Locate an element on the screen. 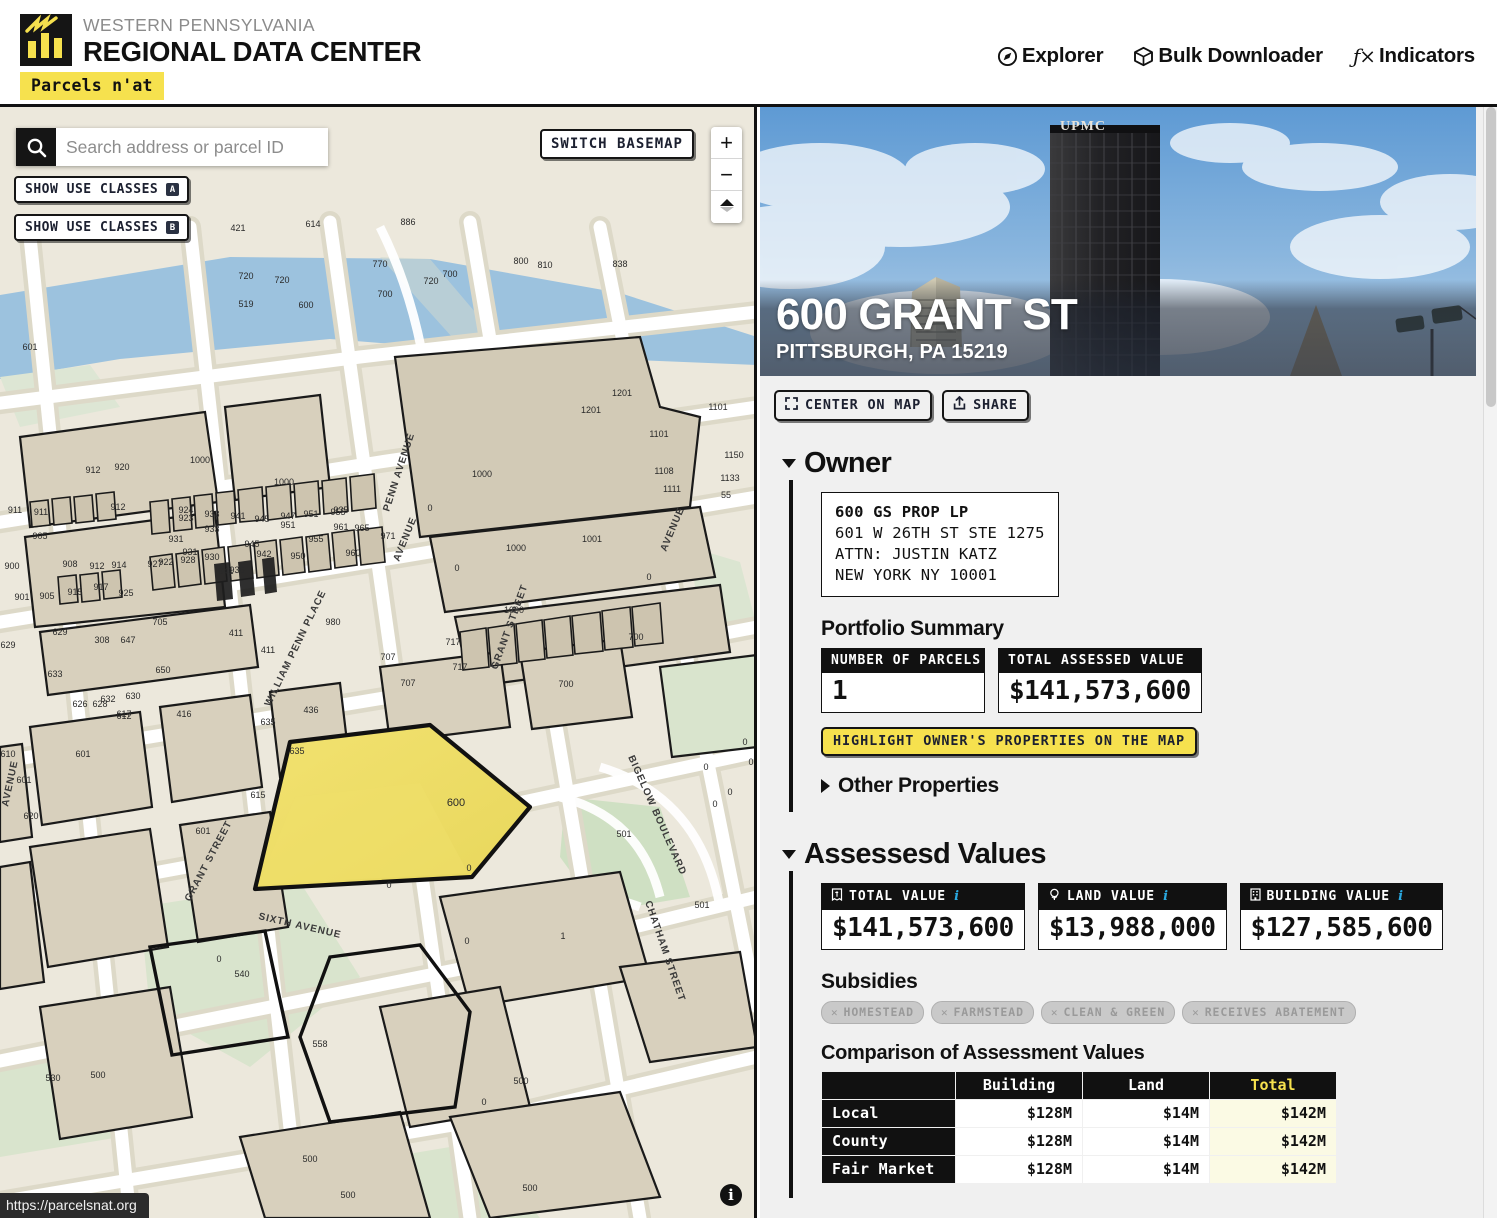 The width and height of the screenshot is (1497, 1218). center-on-map-label: CENTER ON MAP is located at coordinates (863, 405).